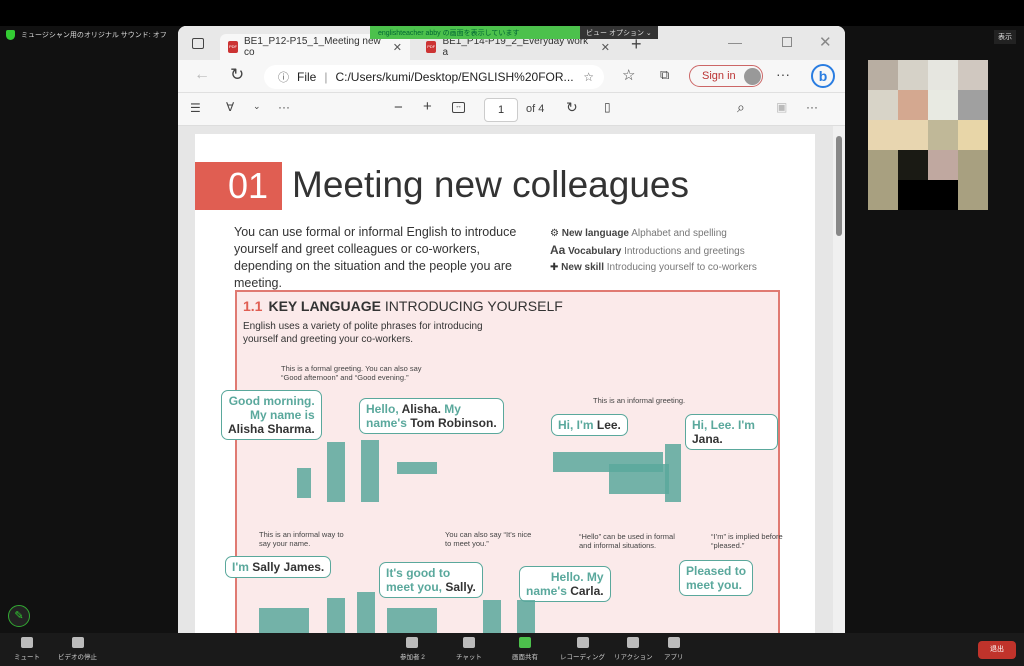  Describe the element at coordinates (587, 591) in the screenshot. I see `bubble-text: Carla.` at that location.